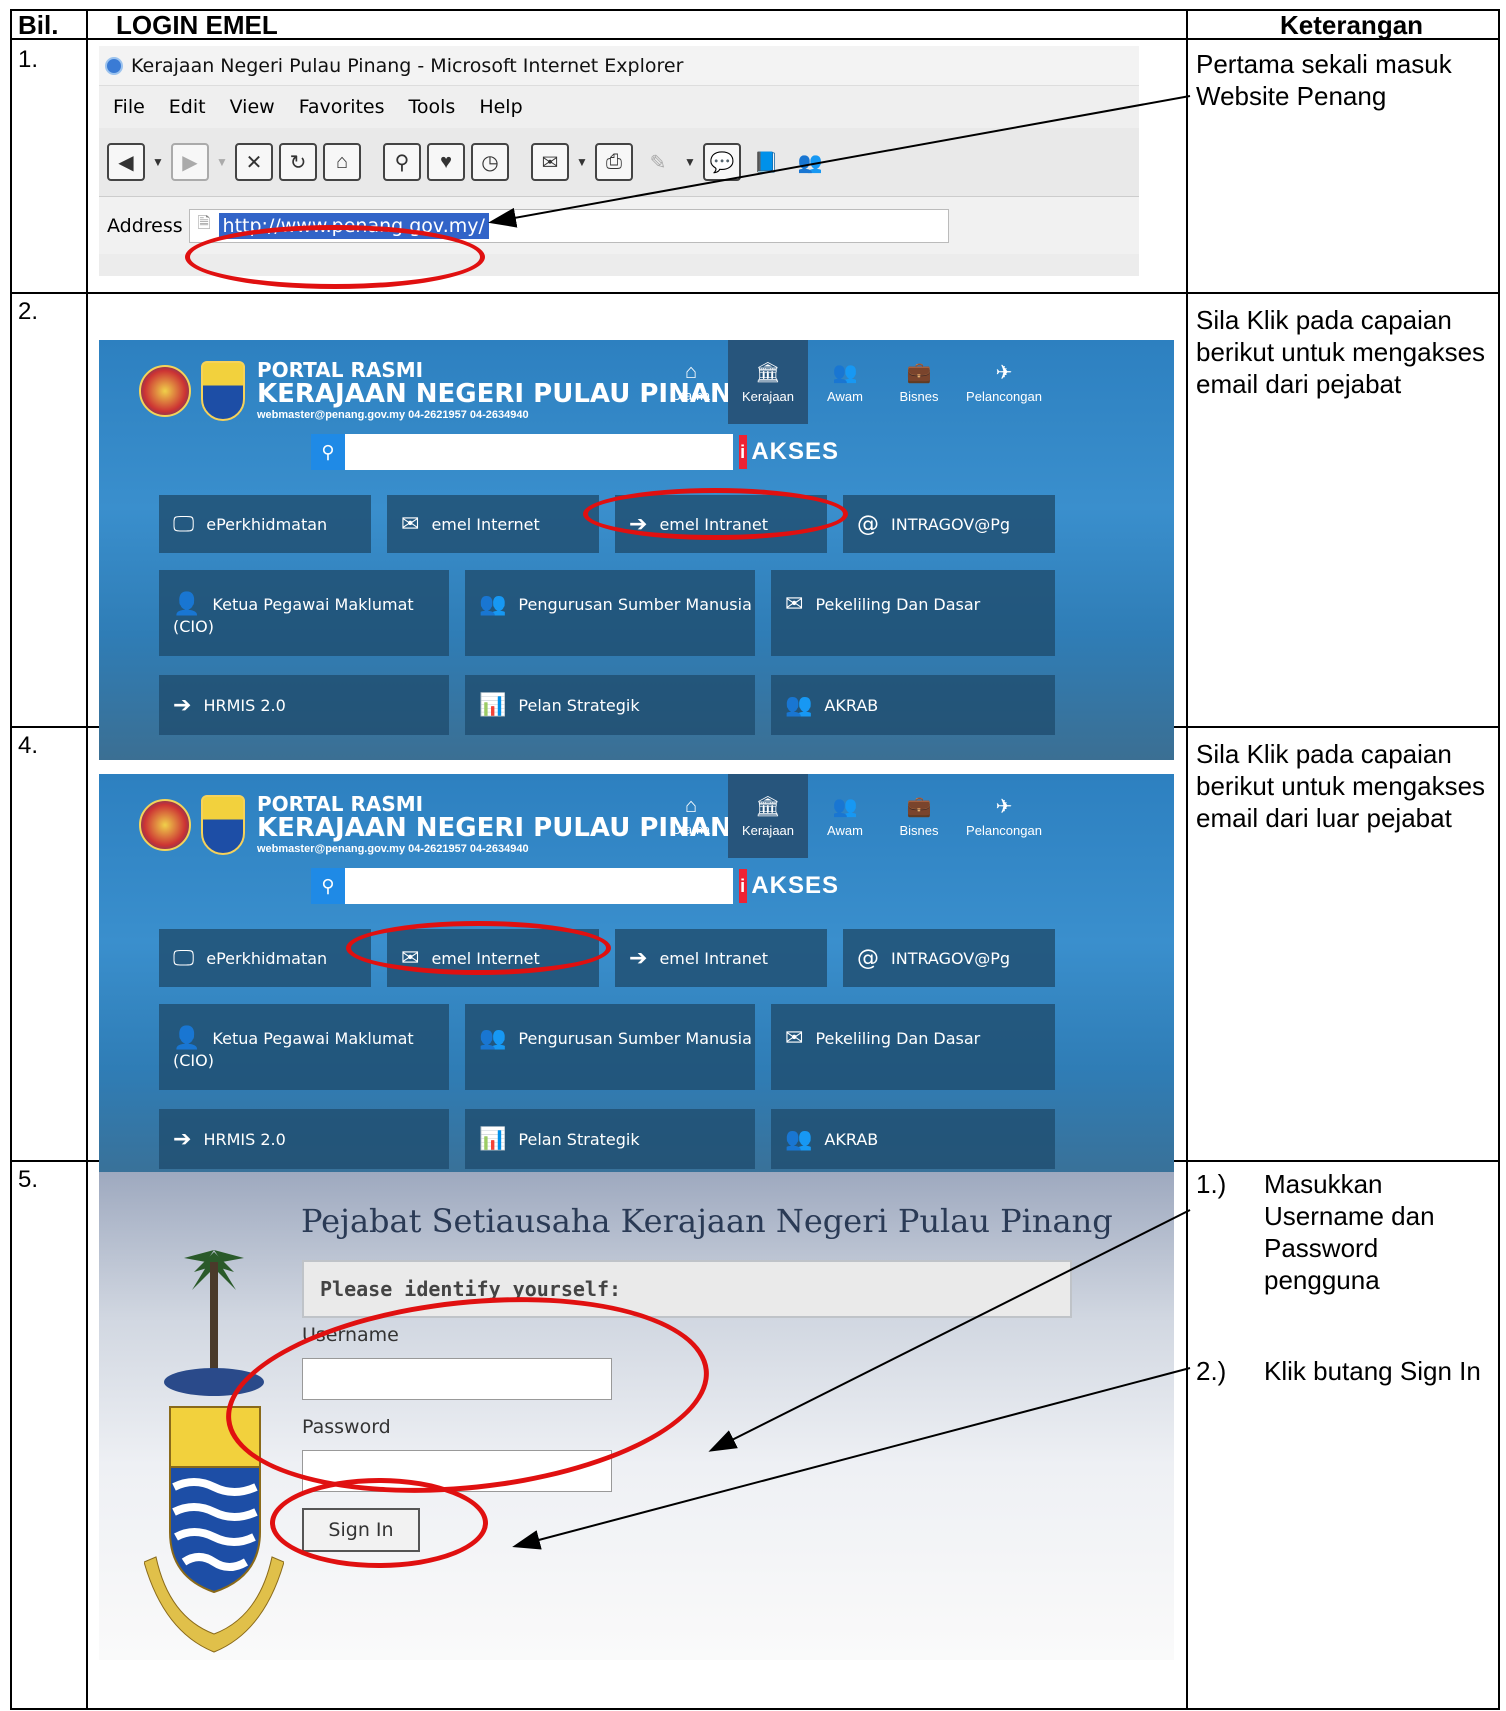  I want to click on nav-label: Bisnes, so click(919, 830).